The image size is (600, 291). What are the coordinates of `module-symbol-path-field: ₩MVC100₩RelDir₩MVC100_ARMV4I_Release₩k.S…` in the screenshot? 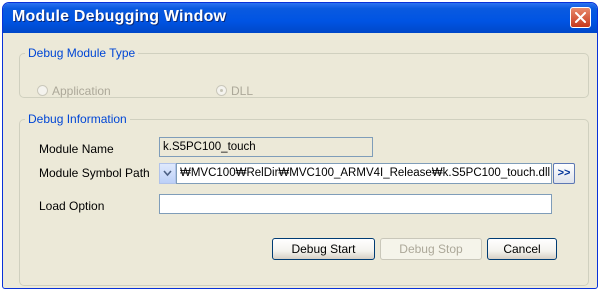 It's located at (364, 173).